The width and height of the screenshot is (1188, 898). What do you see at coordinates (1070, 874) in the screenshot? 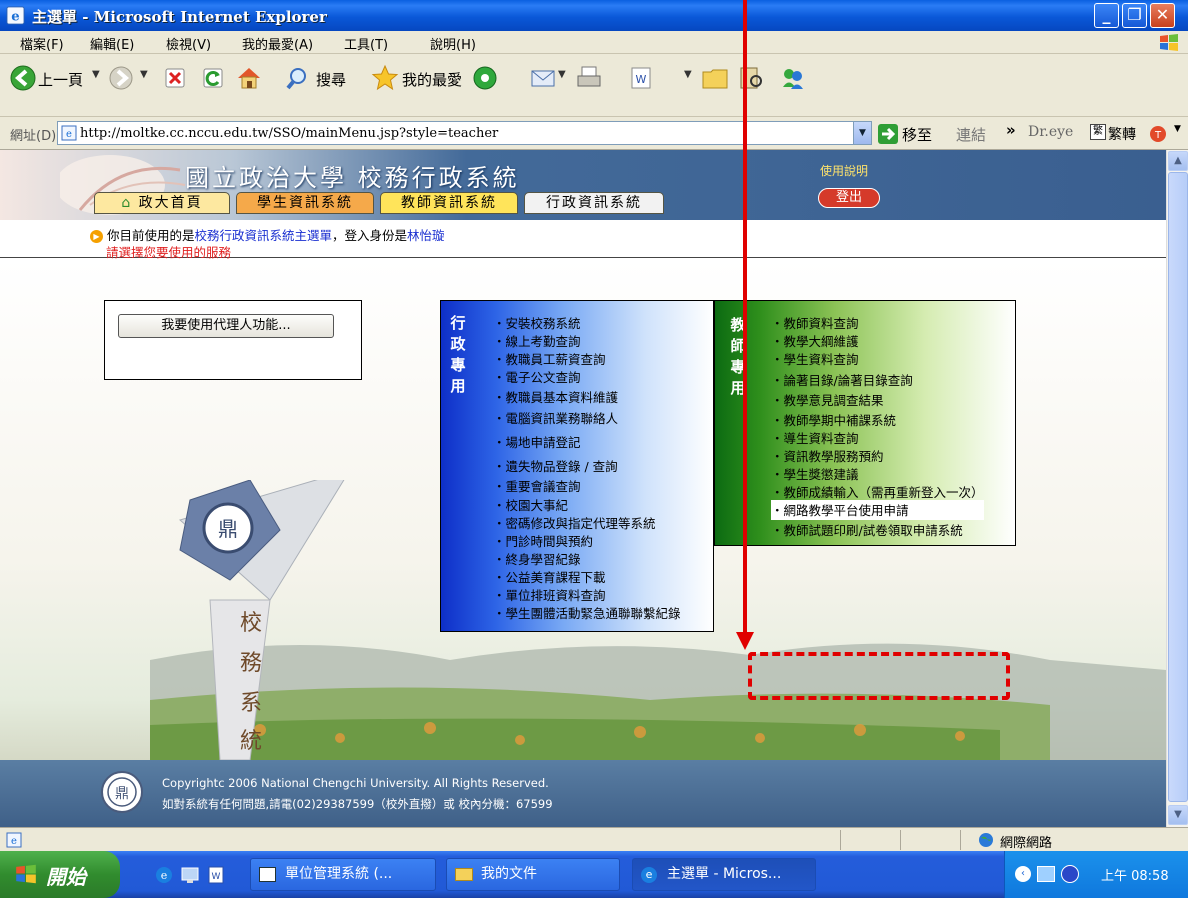
I see `volume-icon` at bounding box center [1070, 874].